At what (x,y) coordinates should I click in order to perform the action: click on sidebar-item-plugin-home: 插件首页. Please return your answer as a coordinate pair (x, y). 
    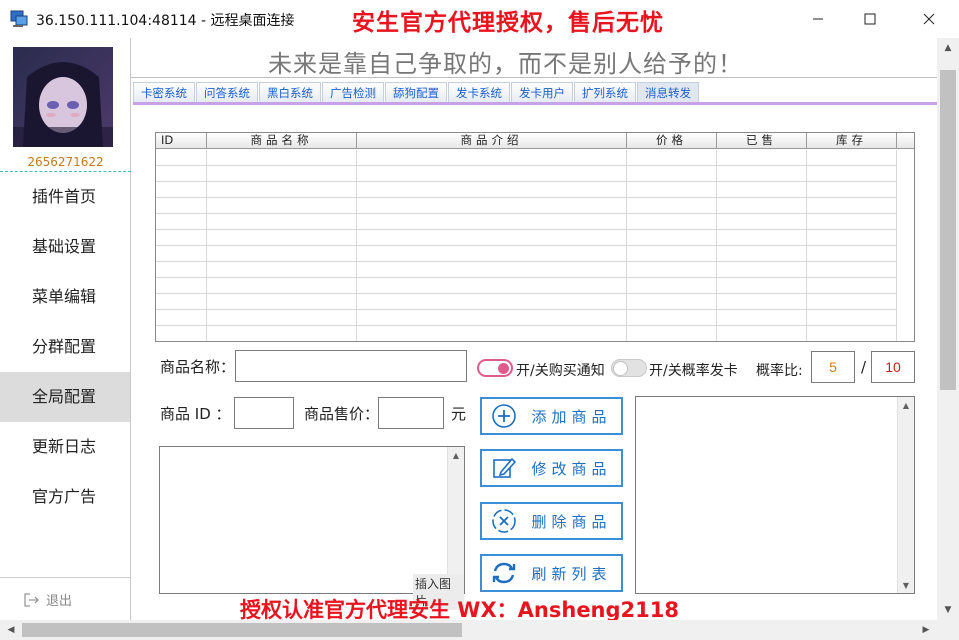
    Looking at the image, I should click on (65, 197).